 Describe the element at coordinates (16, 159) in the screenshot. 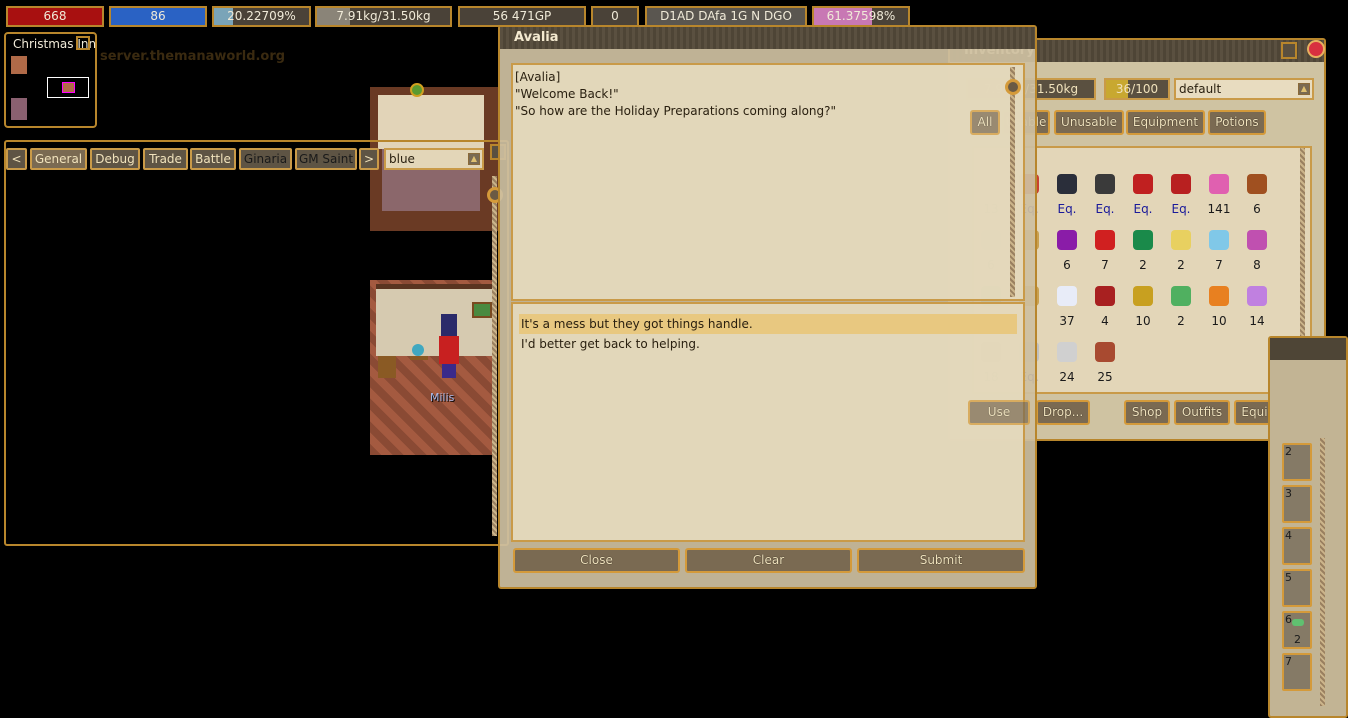

I see `chat-tab-prev: <` at that location.